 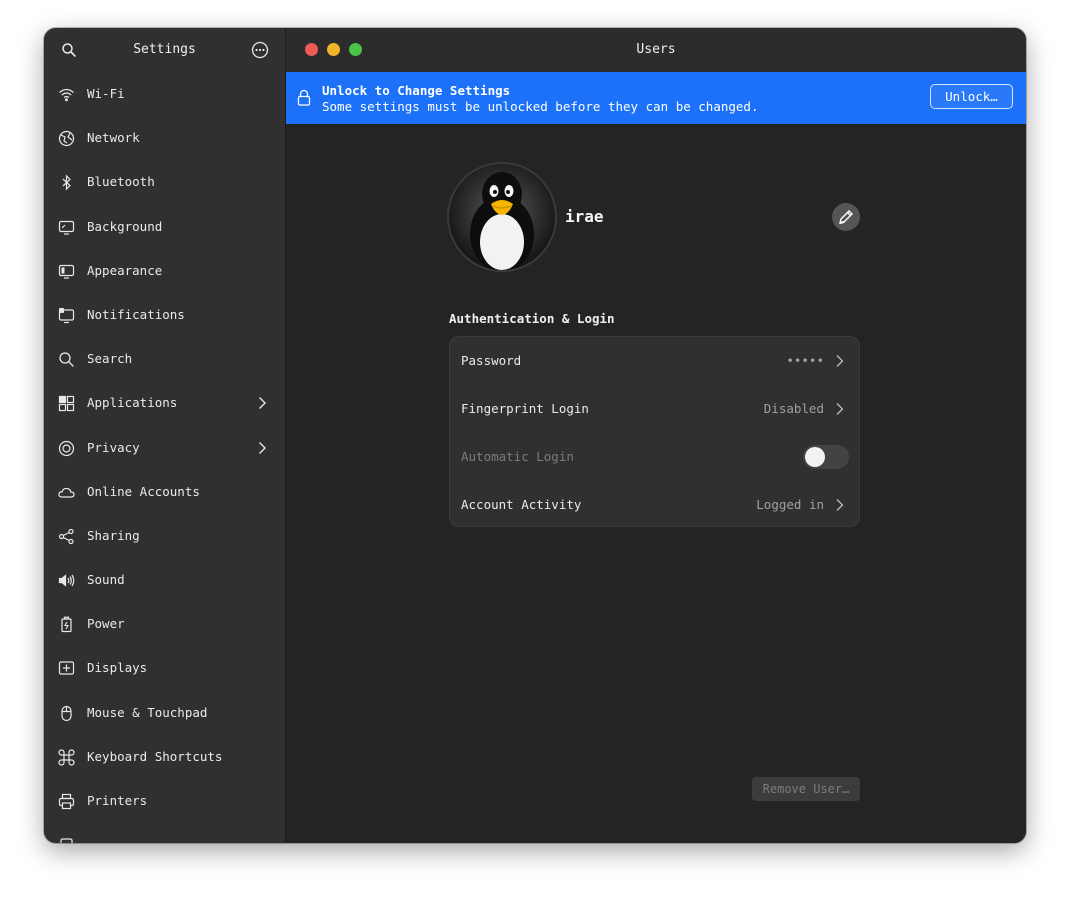 I want to click on sidebar-item-wifi: Wi-Fi, so click(x=164, y=94).